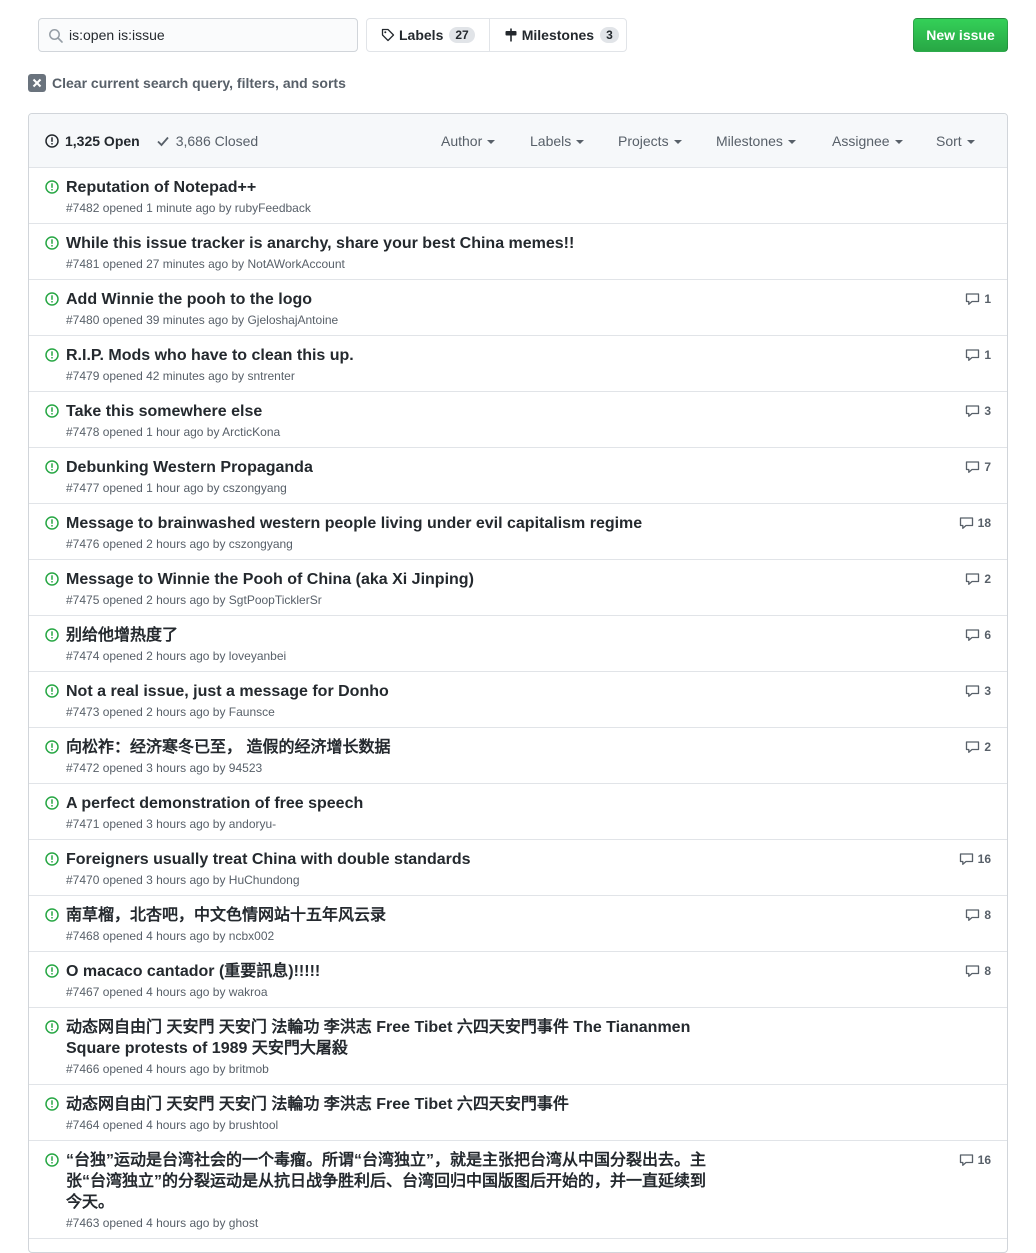 This screenshot has width=1036, height=1253. I want to click on author-filter: Author, so click(468, 141).